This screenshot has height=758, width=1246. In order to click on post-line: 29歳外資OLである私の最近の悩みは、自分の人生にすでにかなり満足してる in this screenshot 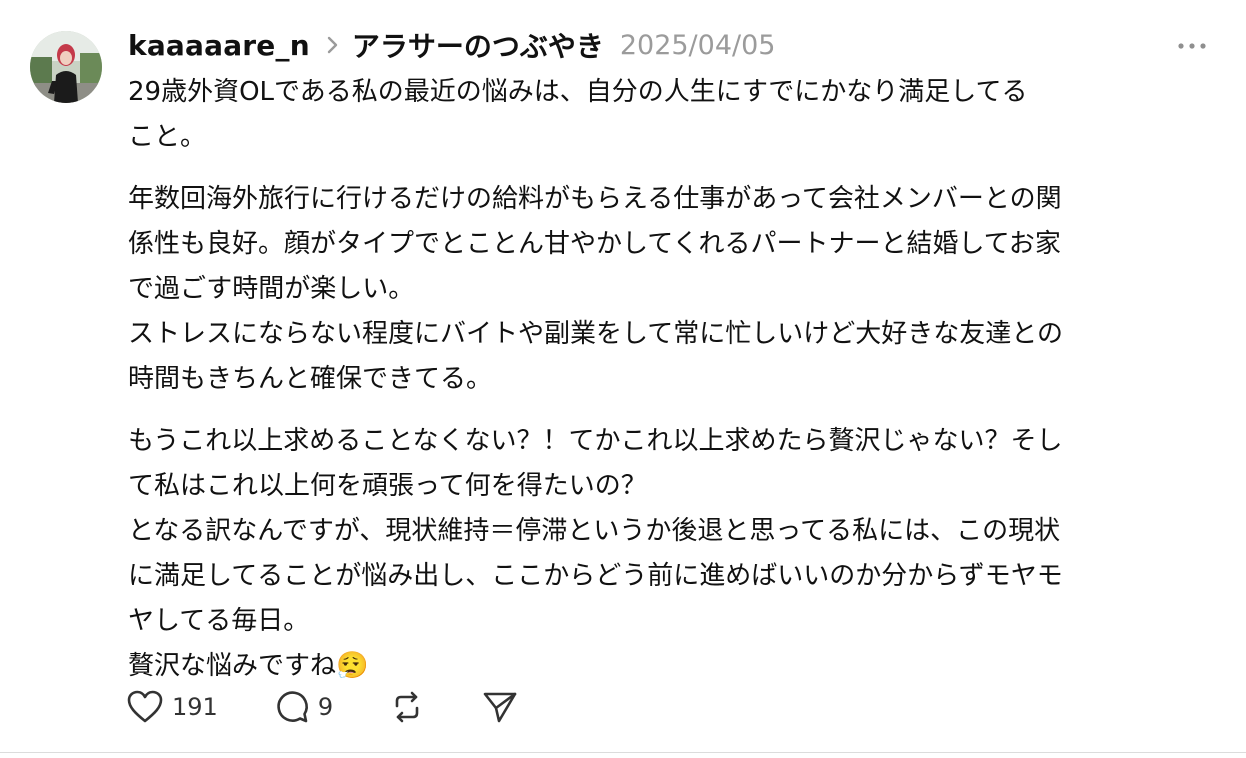, I will do `click(578, 92)`.